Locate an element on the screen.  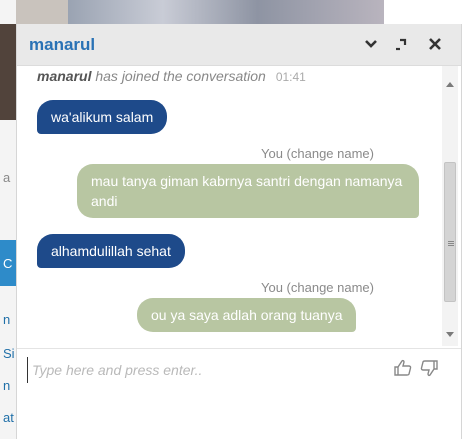
visitor-message: ou ya saya adlah orang tuanya is located at coordinates (247, 315).